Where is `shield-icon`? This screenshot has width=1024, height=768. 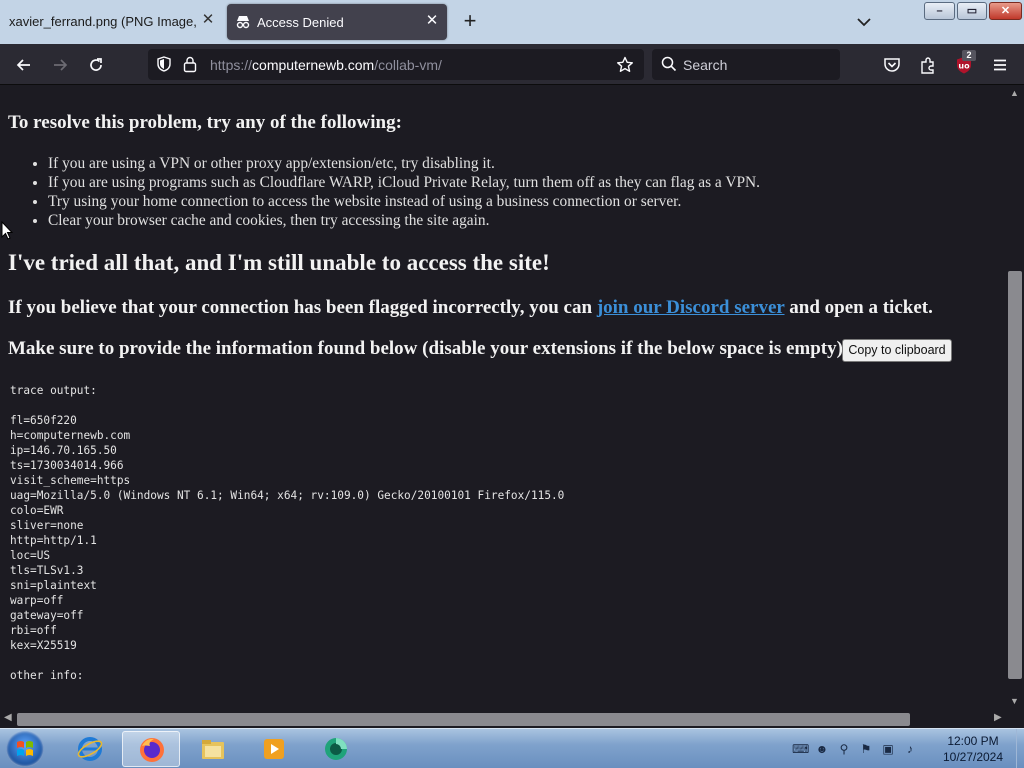
shield-icon is located at coordinates (164, 66).